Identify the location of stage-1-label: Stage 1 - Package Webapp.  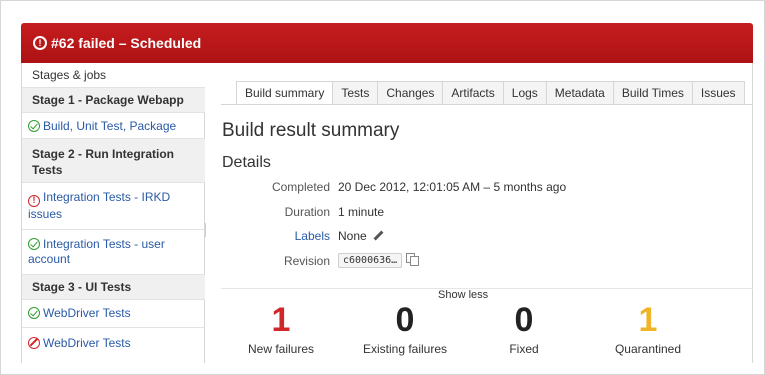
(108, 100).